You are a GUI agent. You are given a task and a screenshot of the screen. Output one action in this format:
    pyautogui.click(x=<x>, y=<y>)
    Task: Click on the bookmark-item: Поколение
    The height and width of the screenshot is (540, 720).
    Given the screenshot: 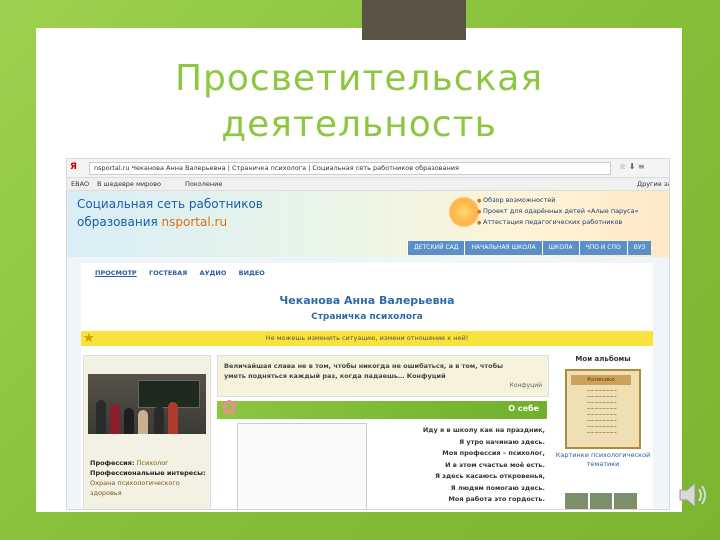 What is the action you would take?
    pyautogui.click(x=203, y=184)
    